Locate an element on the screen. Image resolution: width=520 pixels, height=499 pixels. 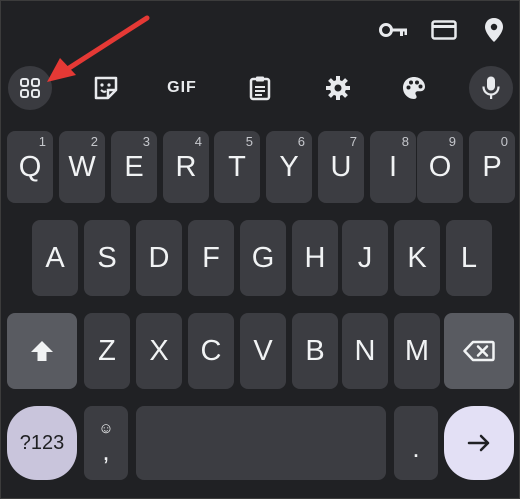
microphone-icon is located at coordinates (491, 88).